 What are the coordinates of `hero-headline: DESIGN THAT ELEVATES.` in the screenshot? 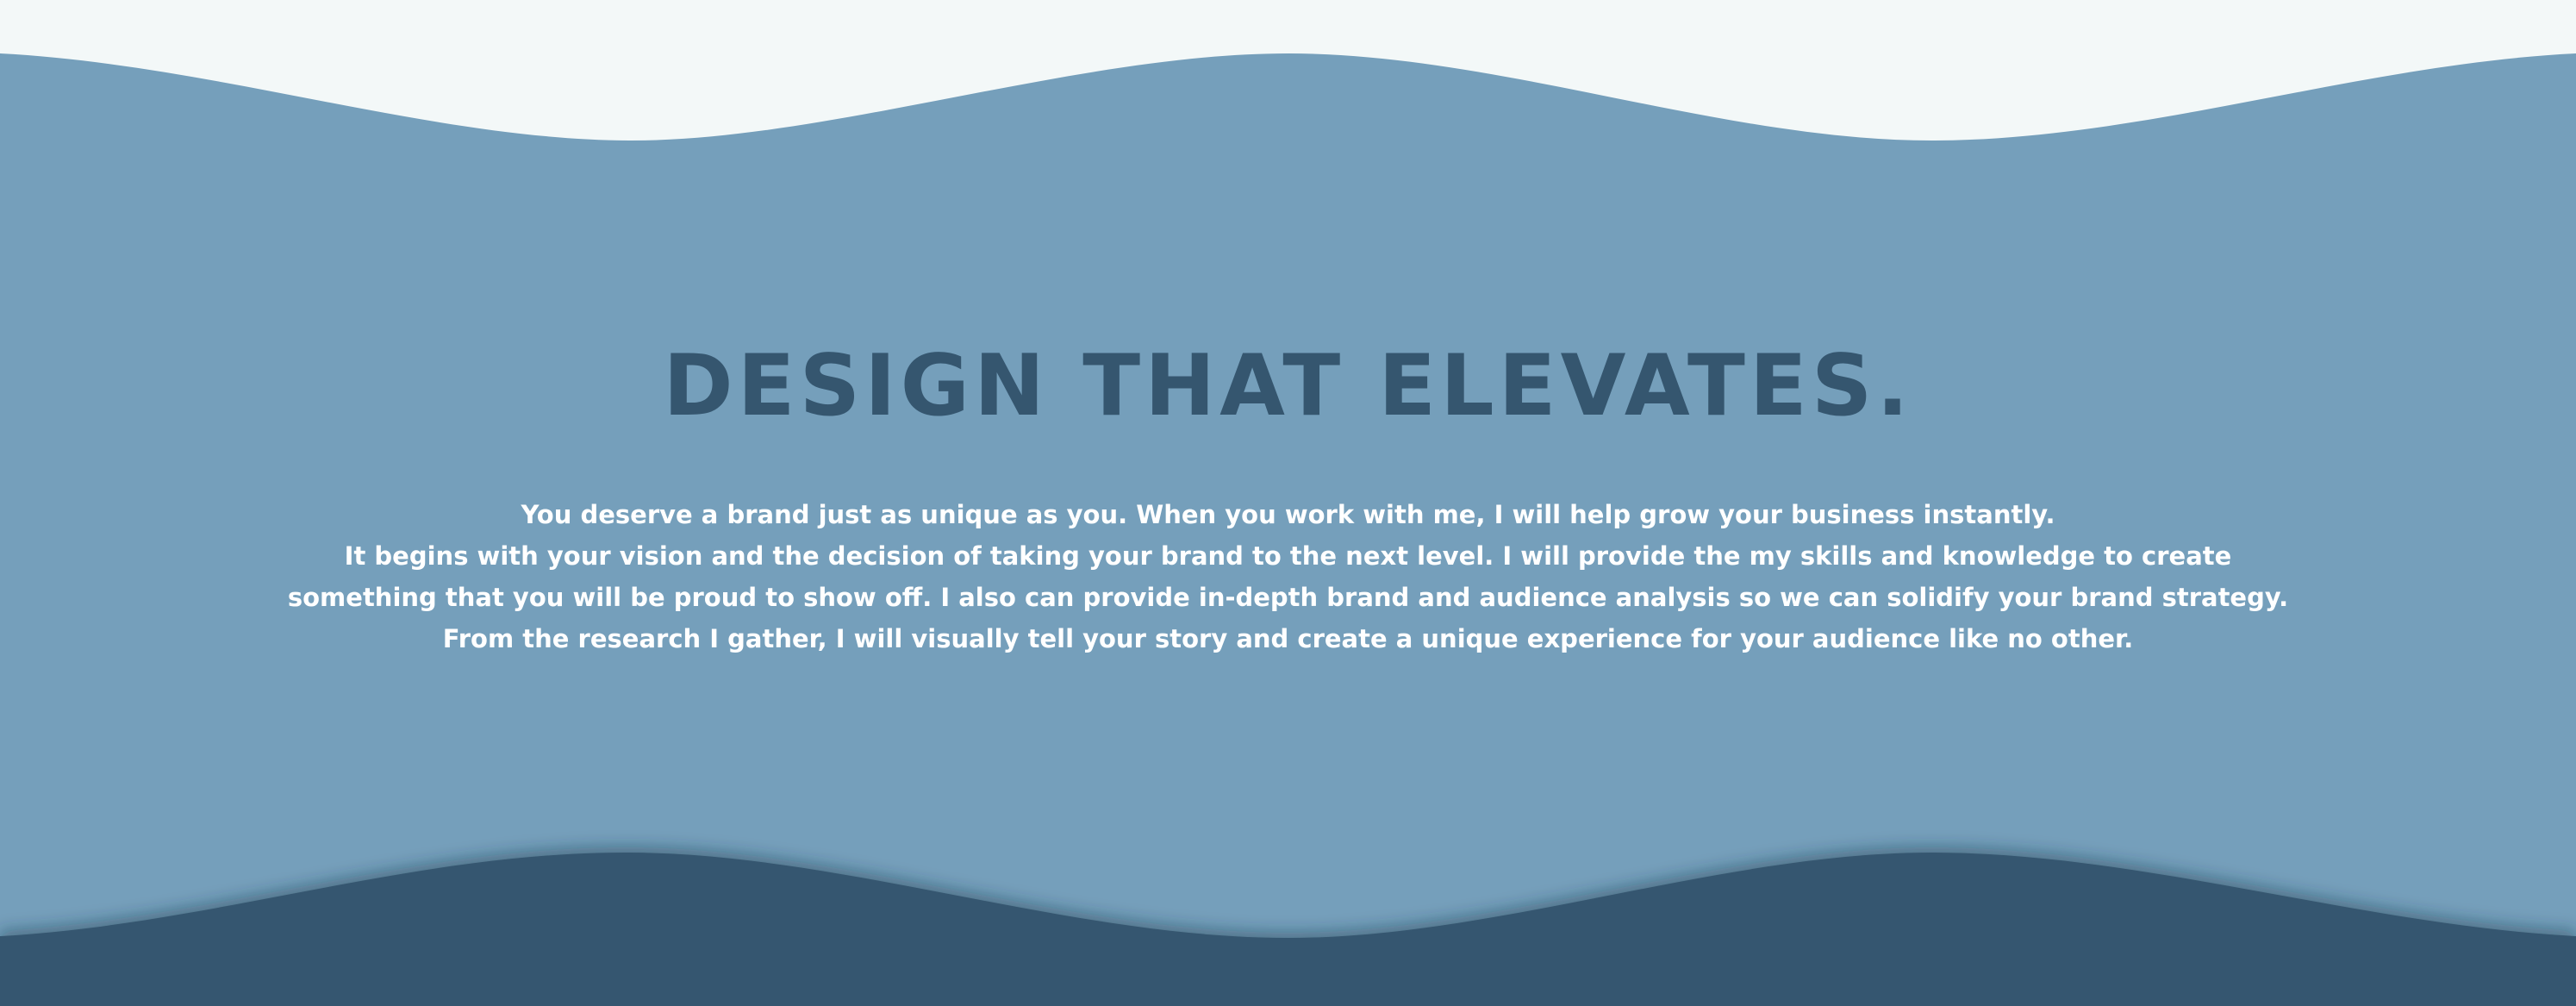 It's located at (1288, 386).